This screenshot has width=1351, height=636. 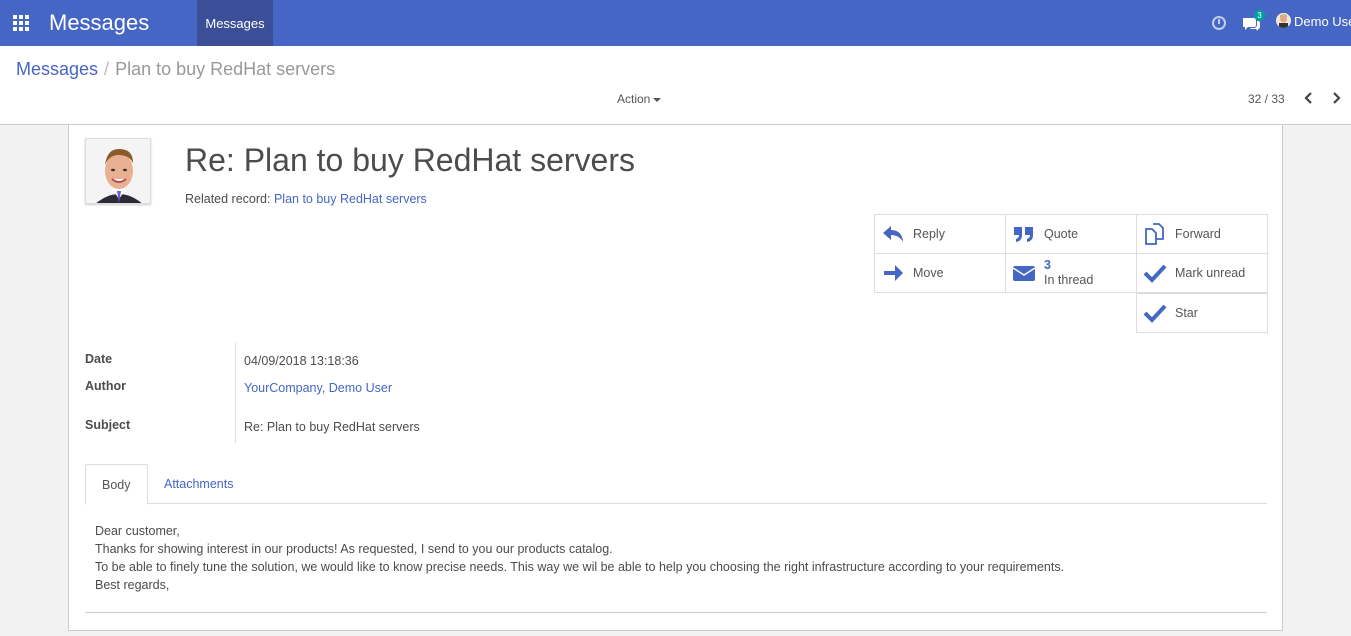 I want to click on reply-button: Reply, so click(x=940, y=234).